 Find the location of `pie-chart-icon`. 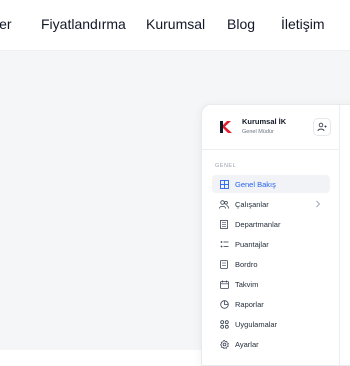

pie-chart-icon is located at coordinates (224, 304).